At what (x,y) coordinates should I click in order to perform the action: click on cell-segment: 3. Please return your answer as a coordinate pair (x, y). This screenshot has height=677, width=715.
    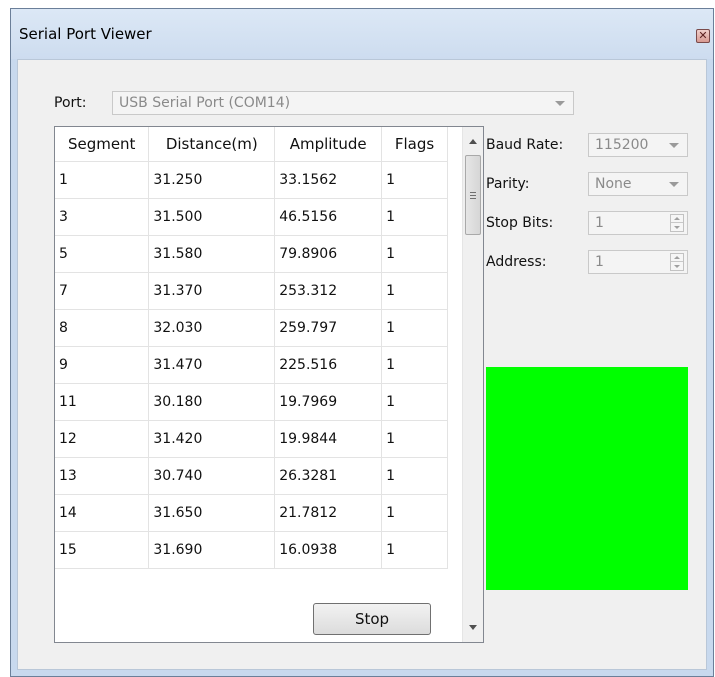
    Looking at the image, I should click on (102, 217).